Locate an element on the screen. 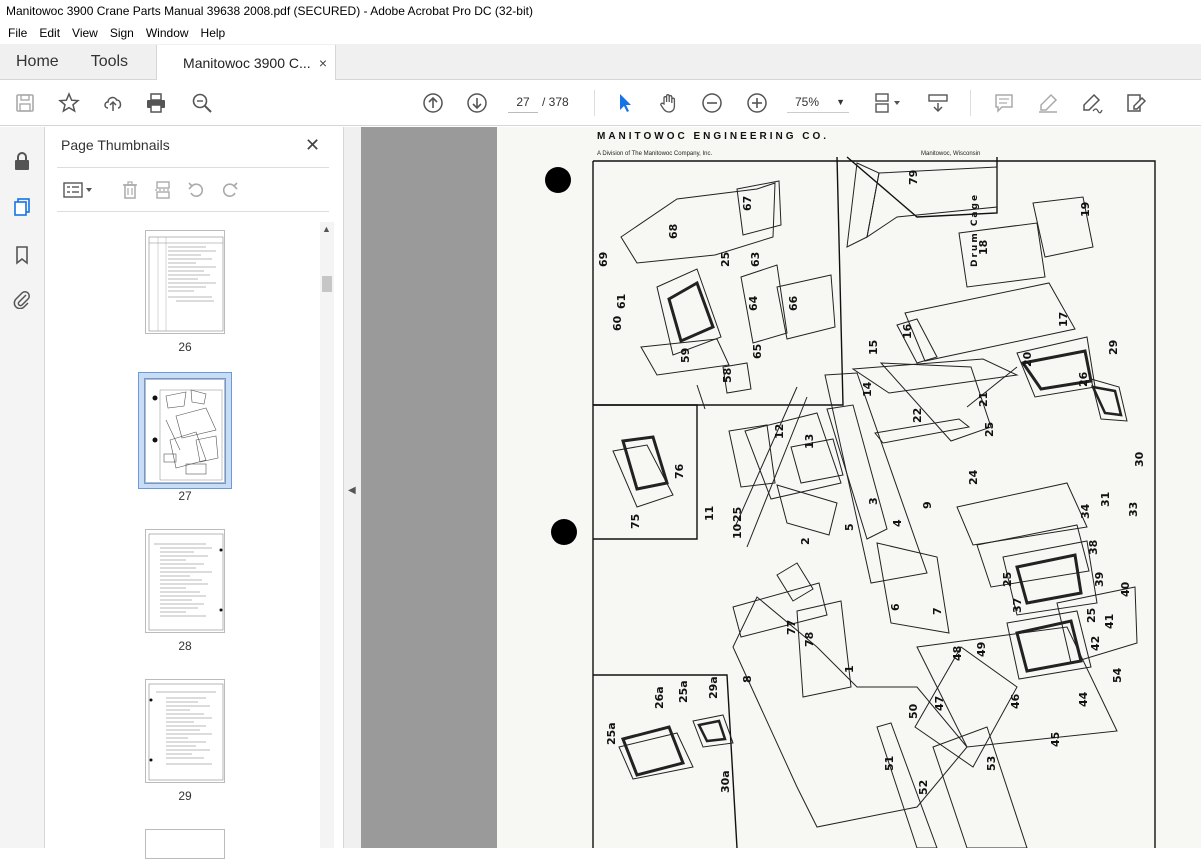 This screenshot has height=859, width=1201. panel-title: Page Thumbnails is located at coordinates (115, 145).